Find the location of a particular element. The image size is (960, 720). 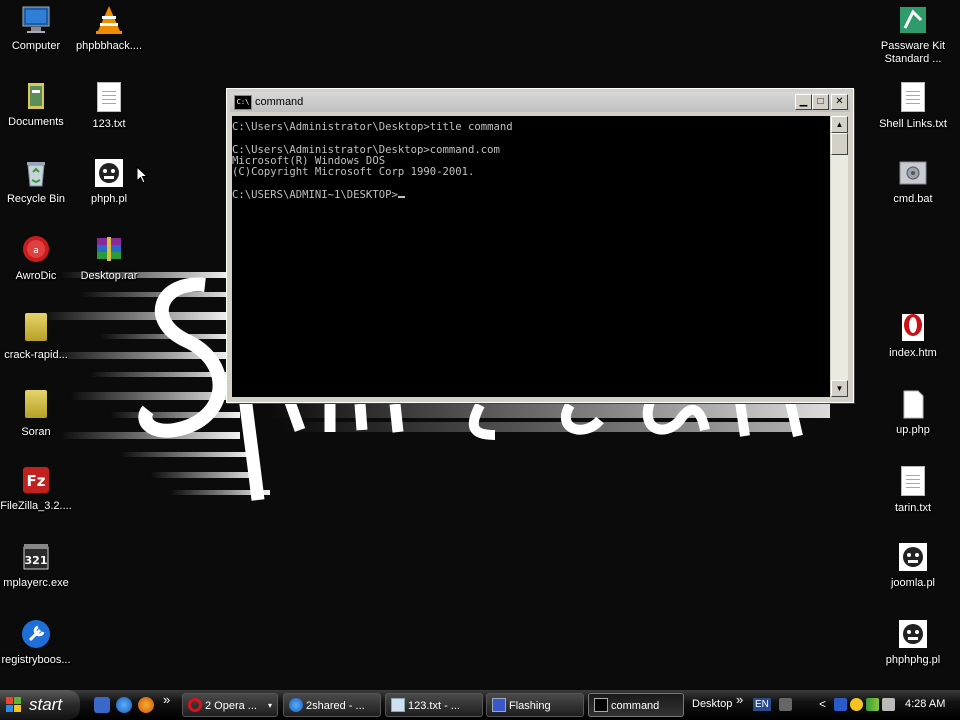

taskbar-item-flashing: Flashing is located at coordinates (535, 705).